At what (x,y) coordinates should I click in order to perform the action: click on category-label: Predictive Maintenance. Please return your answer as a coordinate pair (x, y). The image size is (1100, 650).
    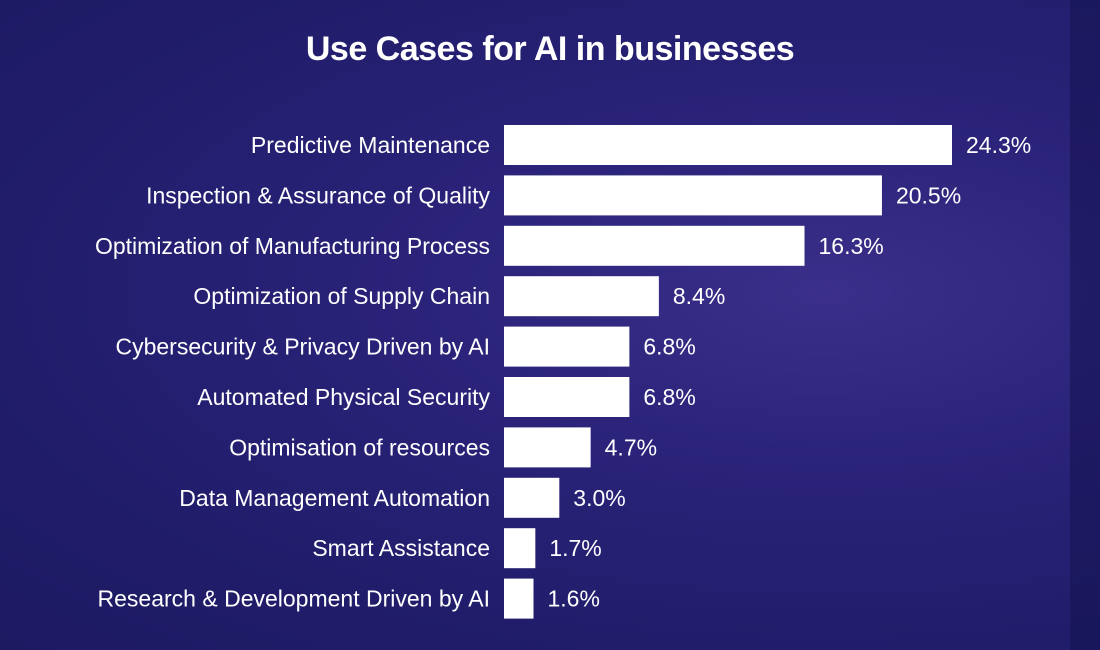
    Looking at the image, I should click on (370, 145).